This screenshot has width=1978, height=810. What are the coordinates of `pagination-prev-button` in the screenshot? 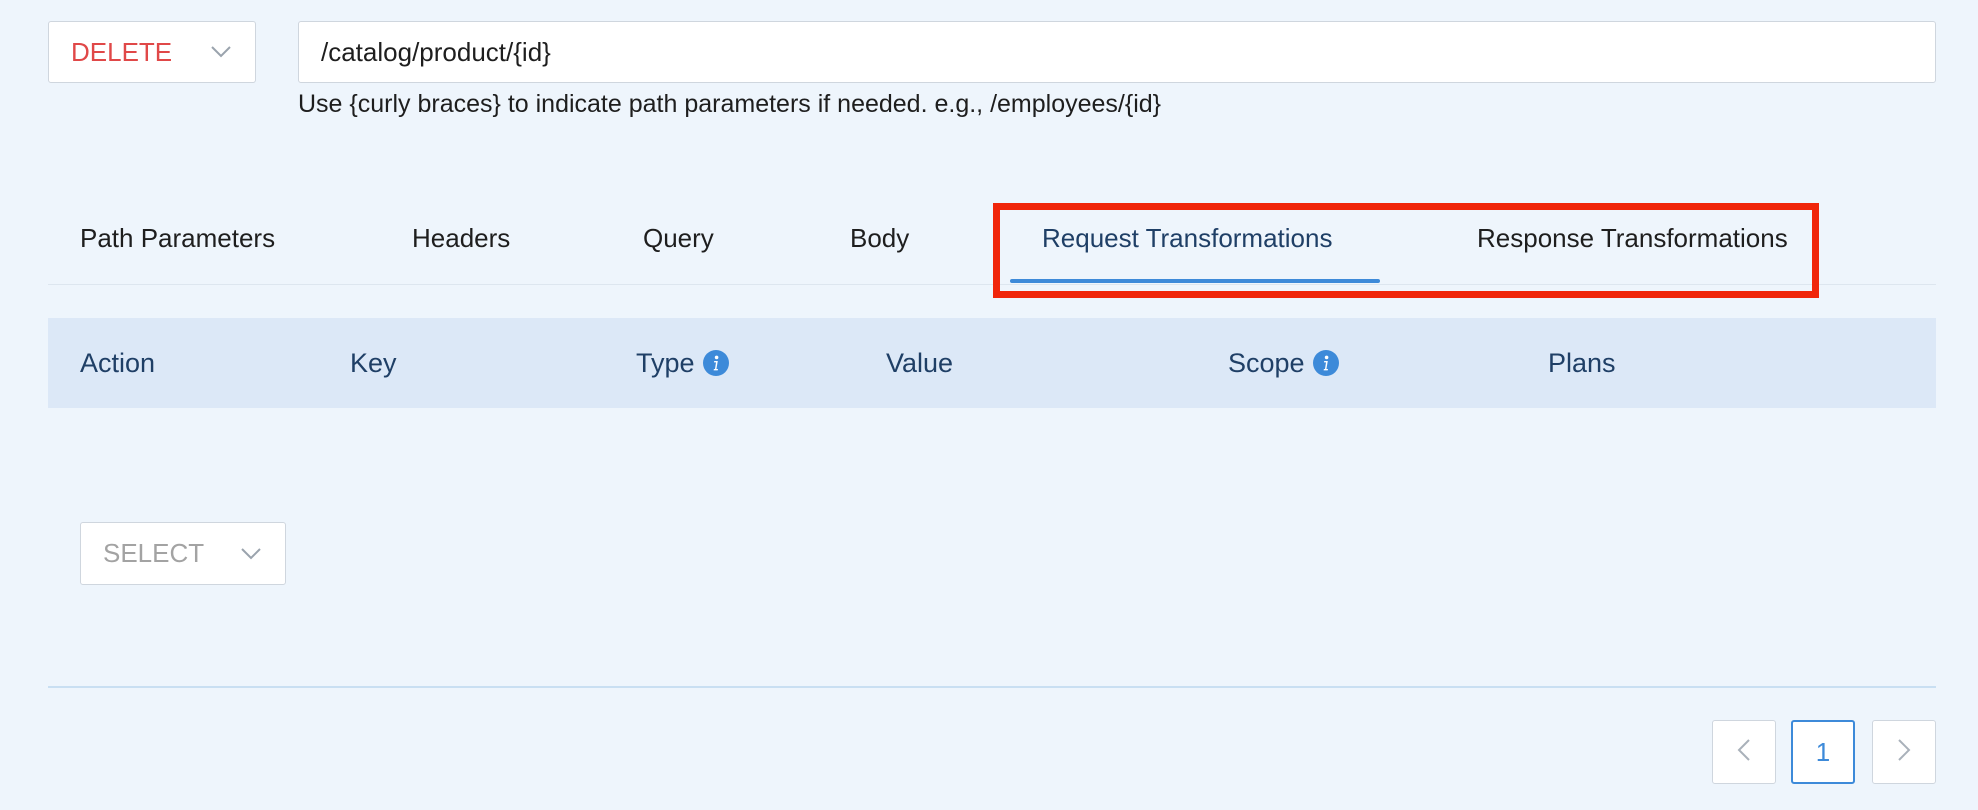 It's located at (1744, 752).